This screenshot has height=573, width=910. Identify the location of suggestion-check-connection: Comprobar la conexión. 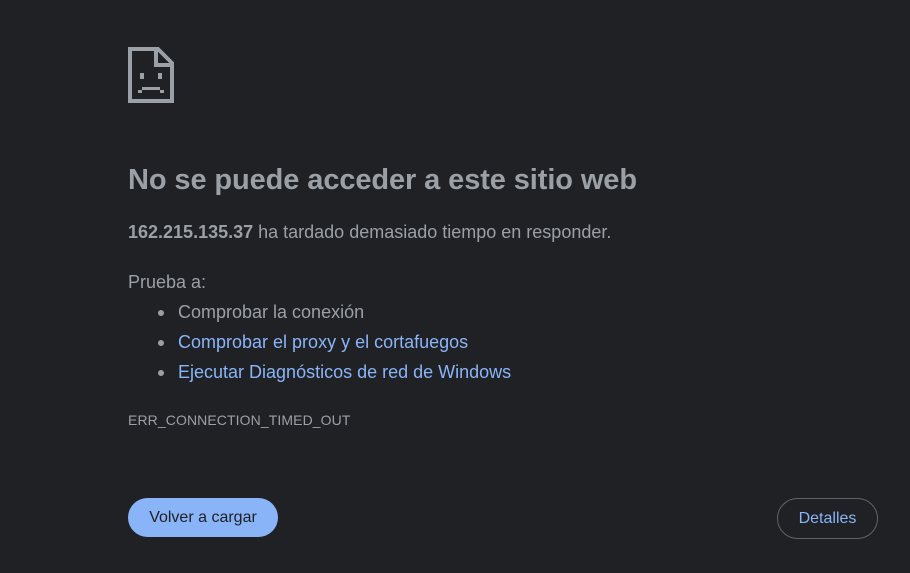
(319, 313).